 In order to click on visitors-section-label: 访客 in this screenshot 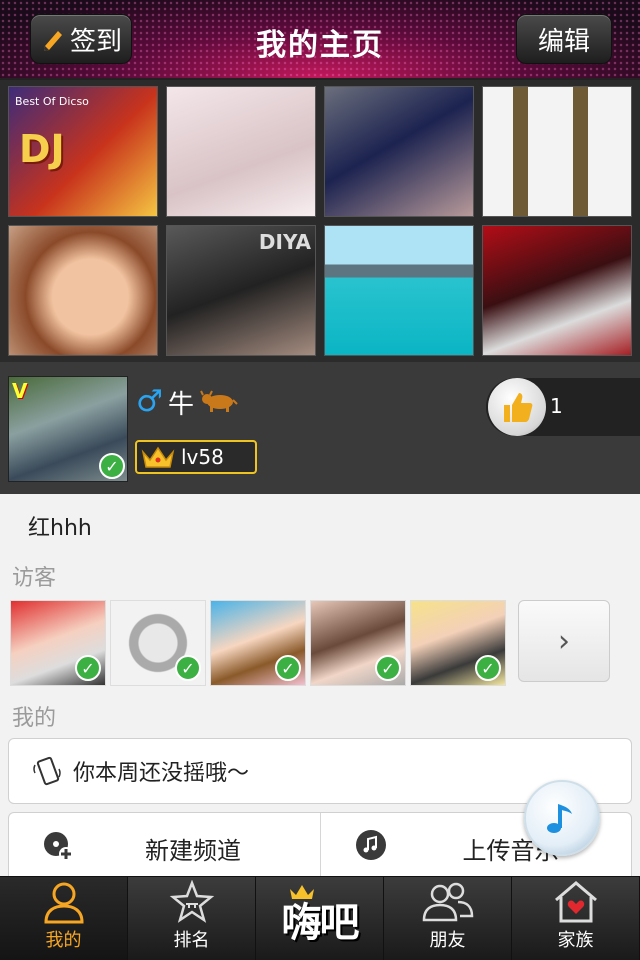, I will do `click(34, 578)`.